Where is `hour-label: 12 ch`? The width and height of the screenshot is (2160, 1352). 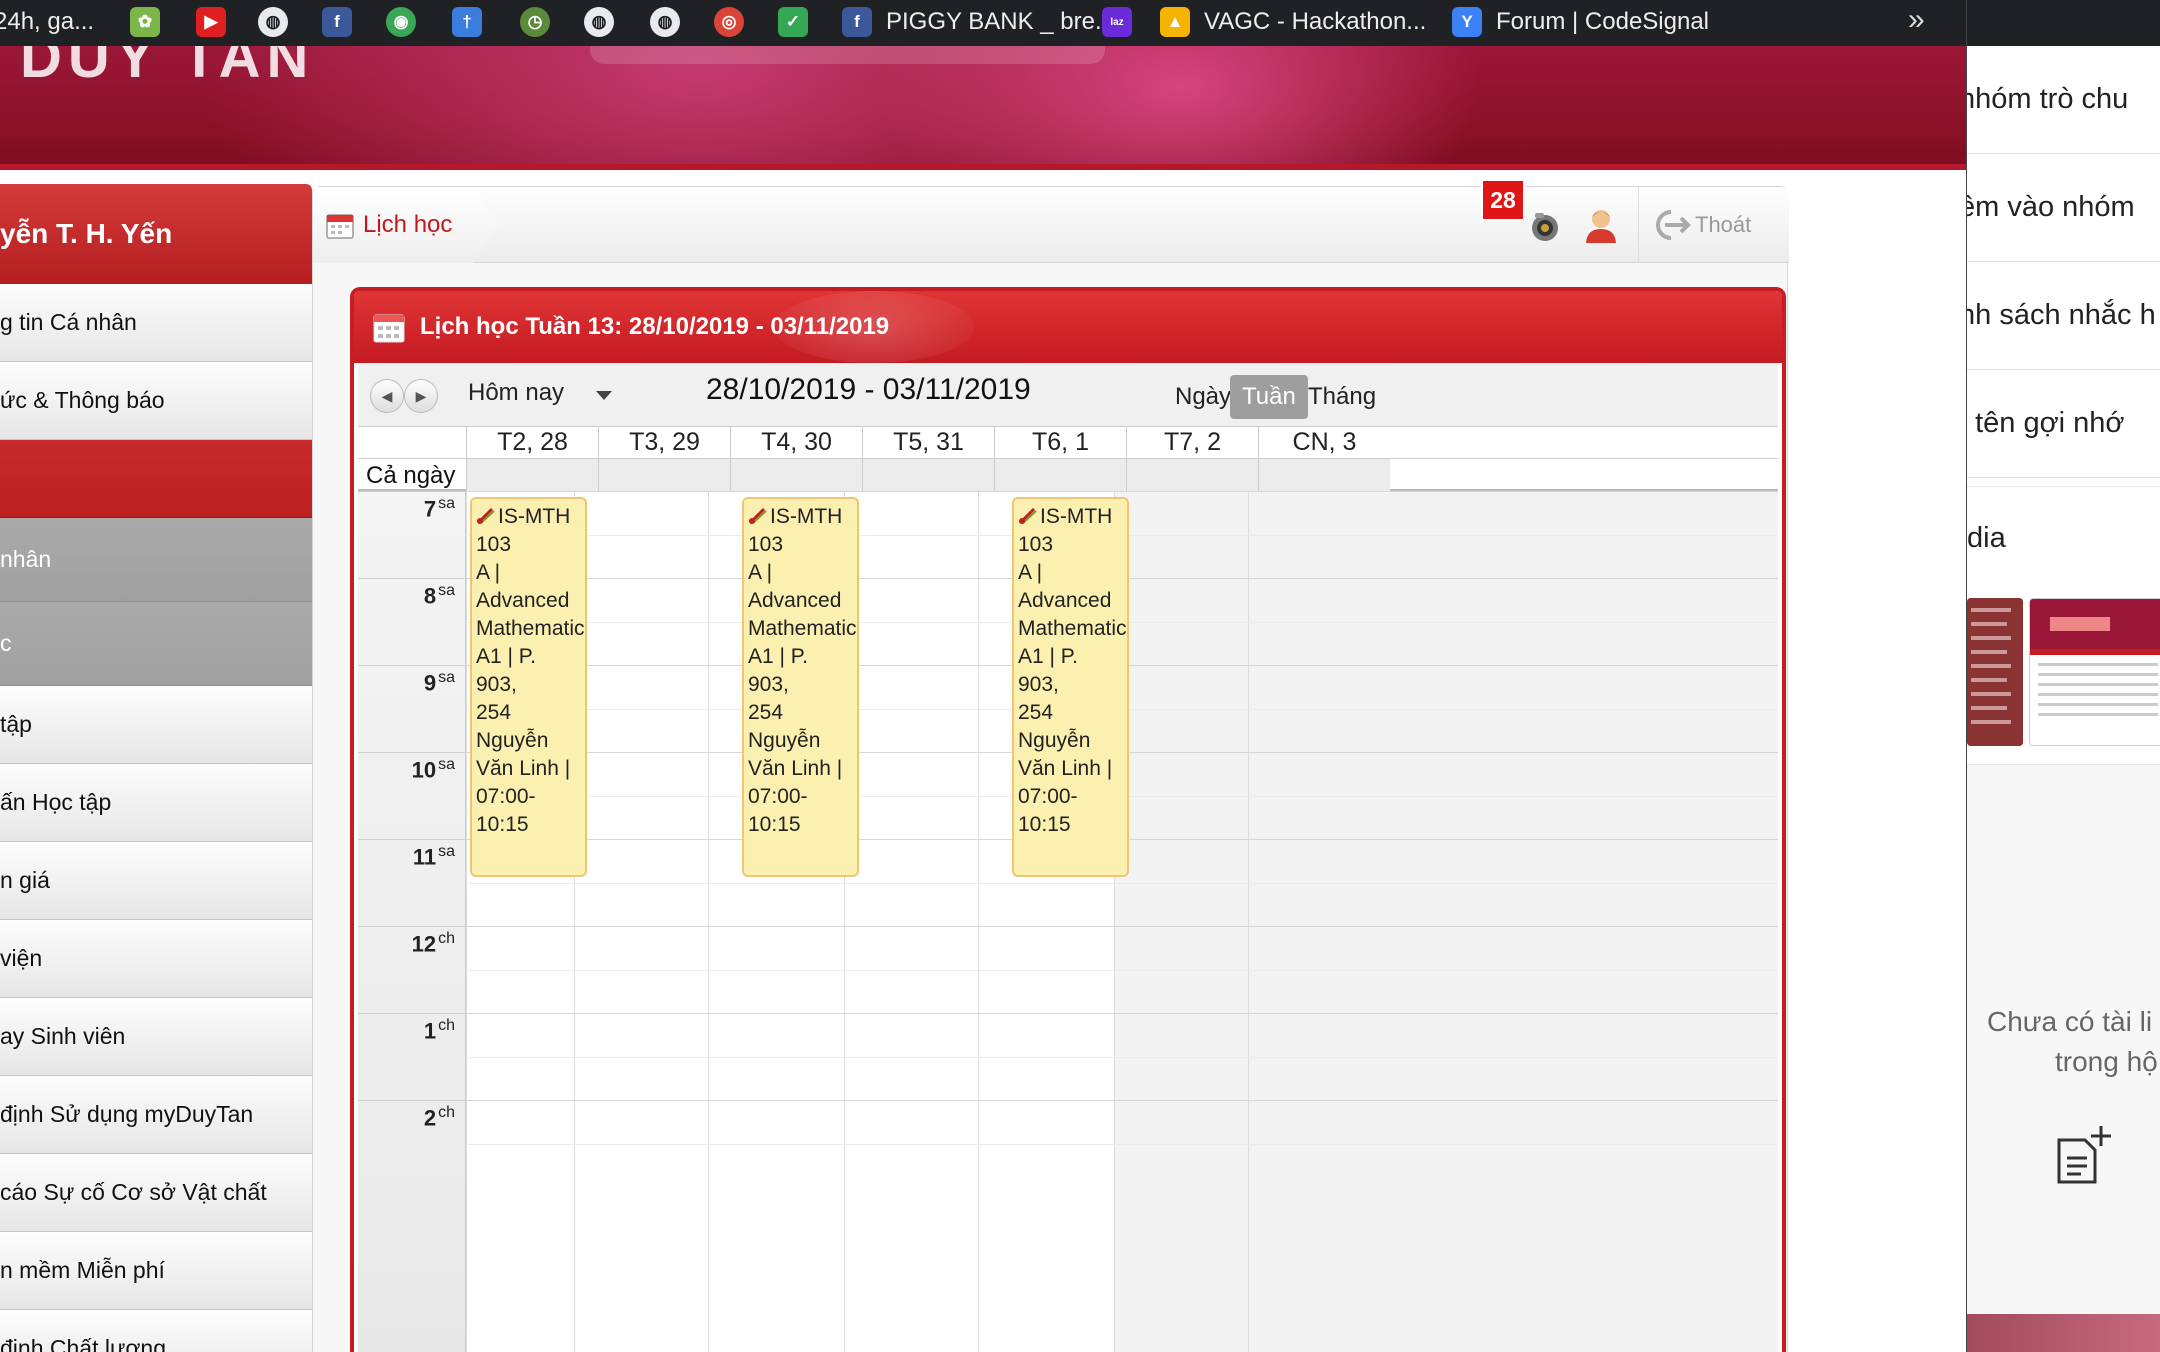
hour-label: 12 ch is located at coordinates (433, 943).